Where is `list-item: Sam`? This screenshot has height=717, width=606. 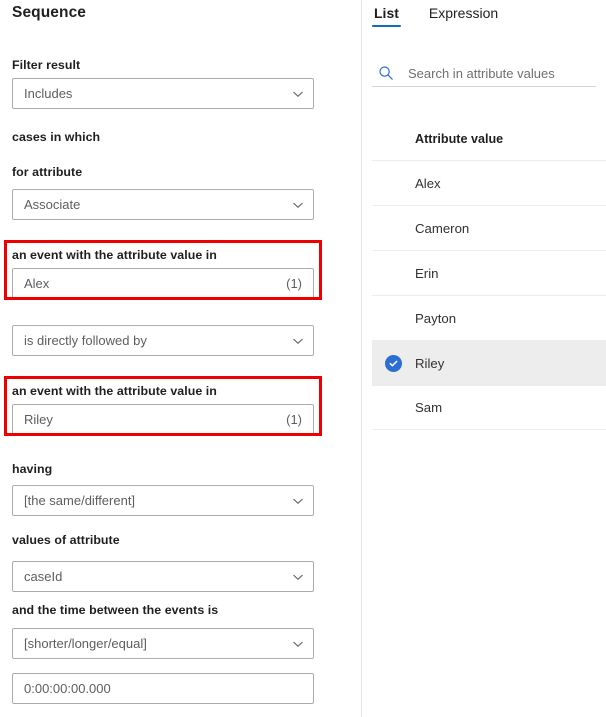 list-item: Sam is located at coordinates (489, 407).